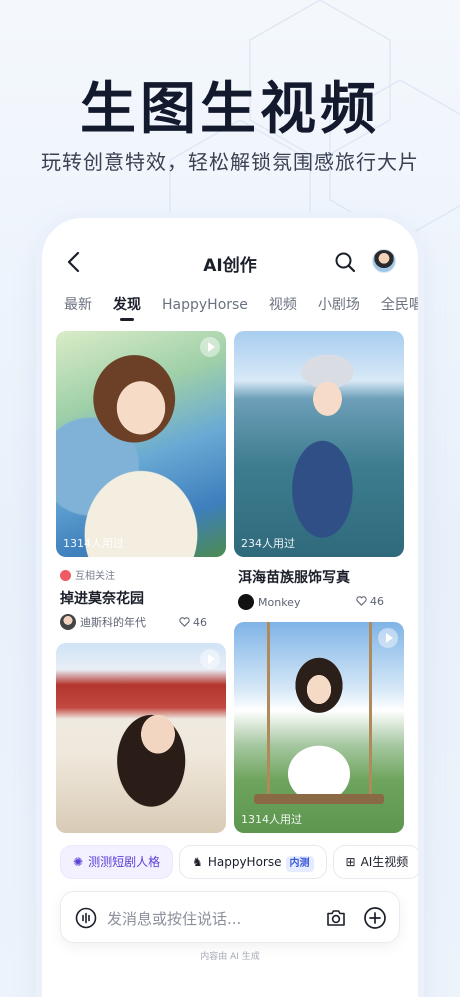 This screenshot has height=997, width=460. Describe the element at coordinates (230, 957) in the screenshot. I see `ai-disclaimer: 内容由 AI 生成` at that location.